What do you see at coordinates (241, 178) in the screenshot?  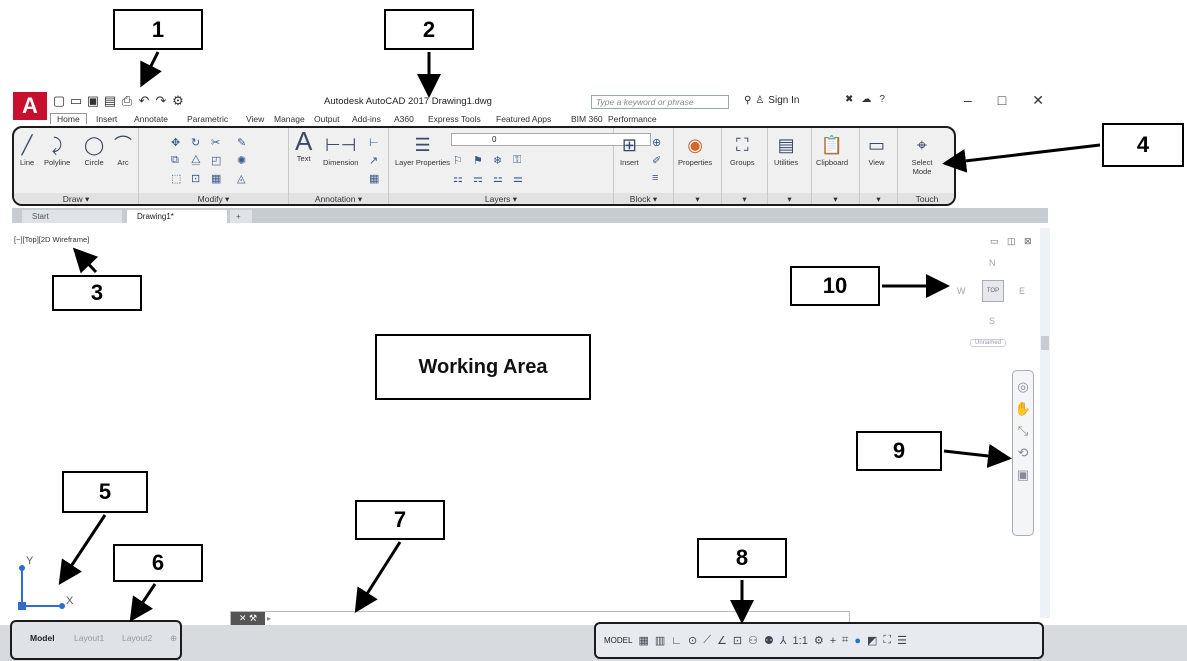 I see `offset-icon: ◬` at bounding box center [241, 178].